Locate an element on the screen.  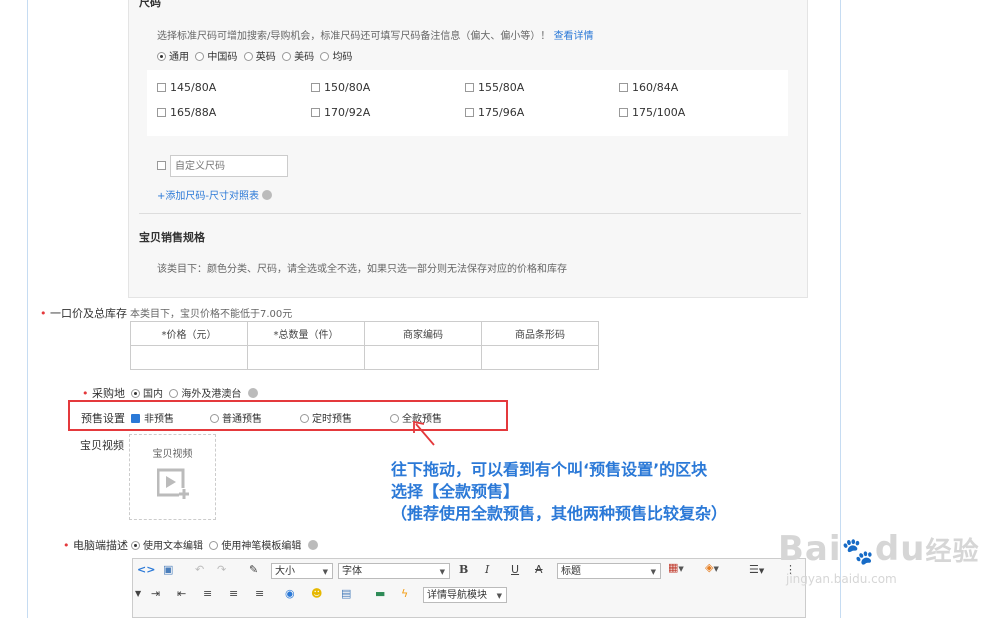
size-option-165-88a: 165/88A is located at coordinates (186, 112).